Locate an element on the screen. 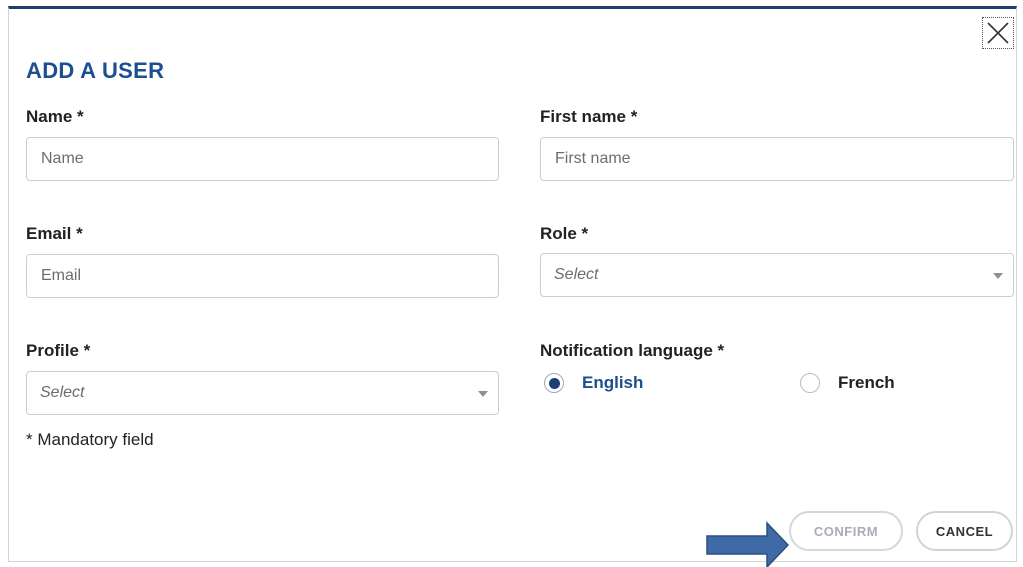 The image size is (1023, 567). radio-english: English is located at coordinates (593, 383).